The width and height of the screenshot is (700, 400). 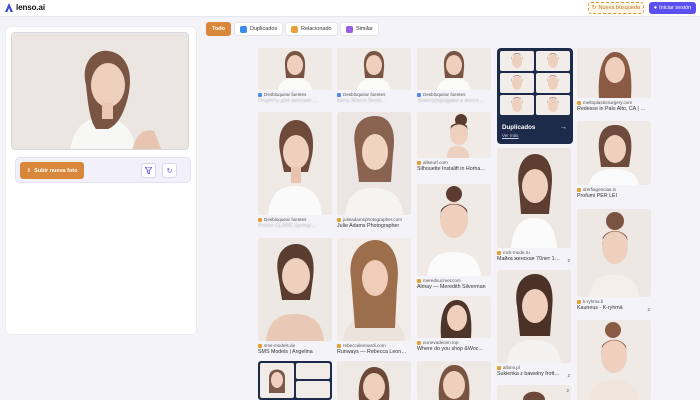 I want to click on result-caption: SMS Models | Angelina, so click(x=285, y=352).